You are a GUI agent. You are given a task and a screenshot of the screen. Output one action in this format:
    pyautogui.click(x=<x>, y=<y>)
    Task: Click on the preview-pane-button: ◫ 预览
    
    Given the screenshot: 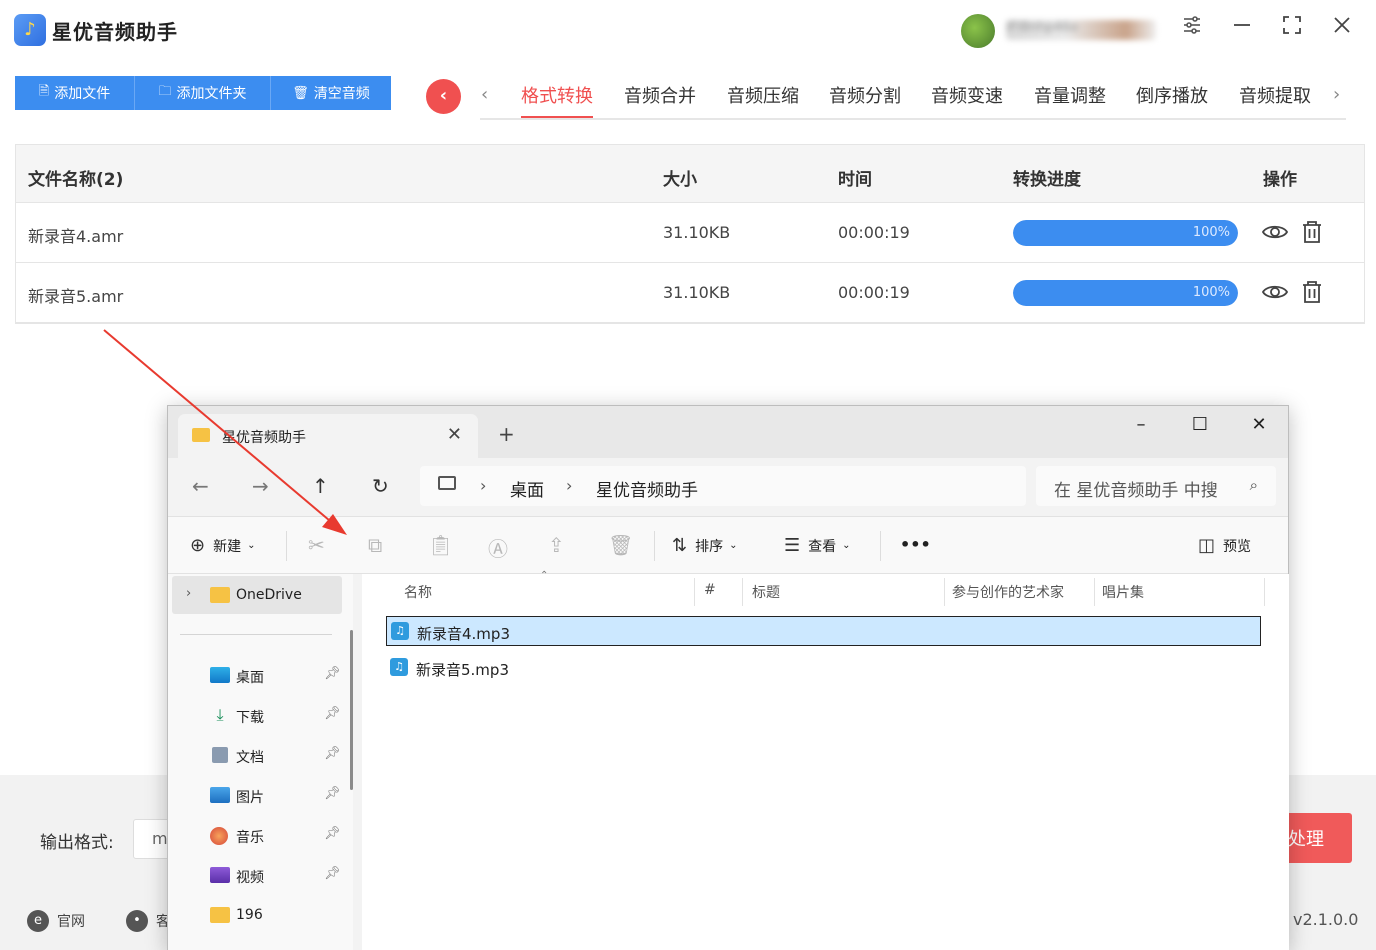 What is the action you would take?
    pyautogui.click(x=1224, y=545)
    